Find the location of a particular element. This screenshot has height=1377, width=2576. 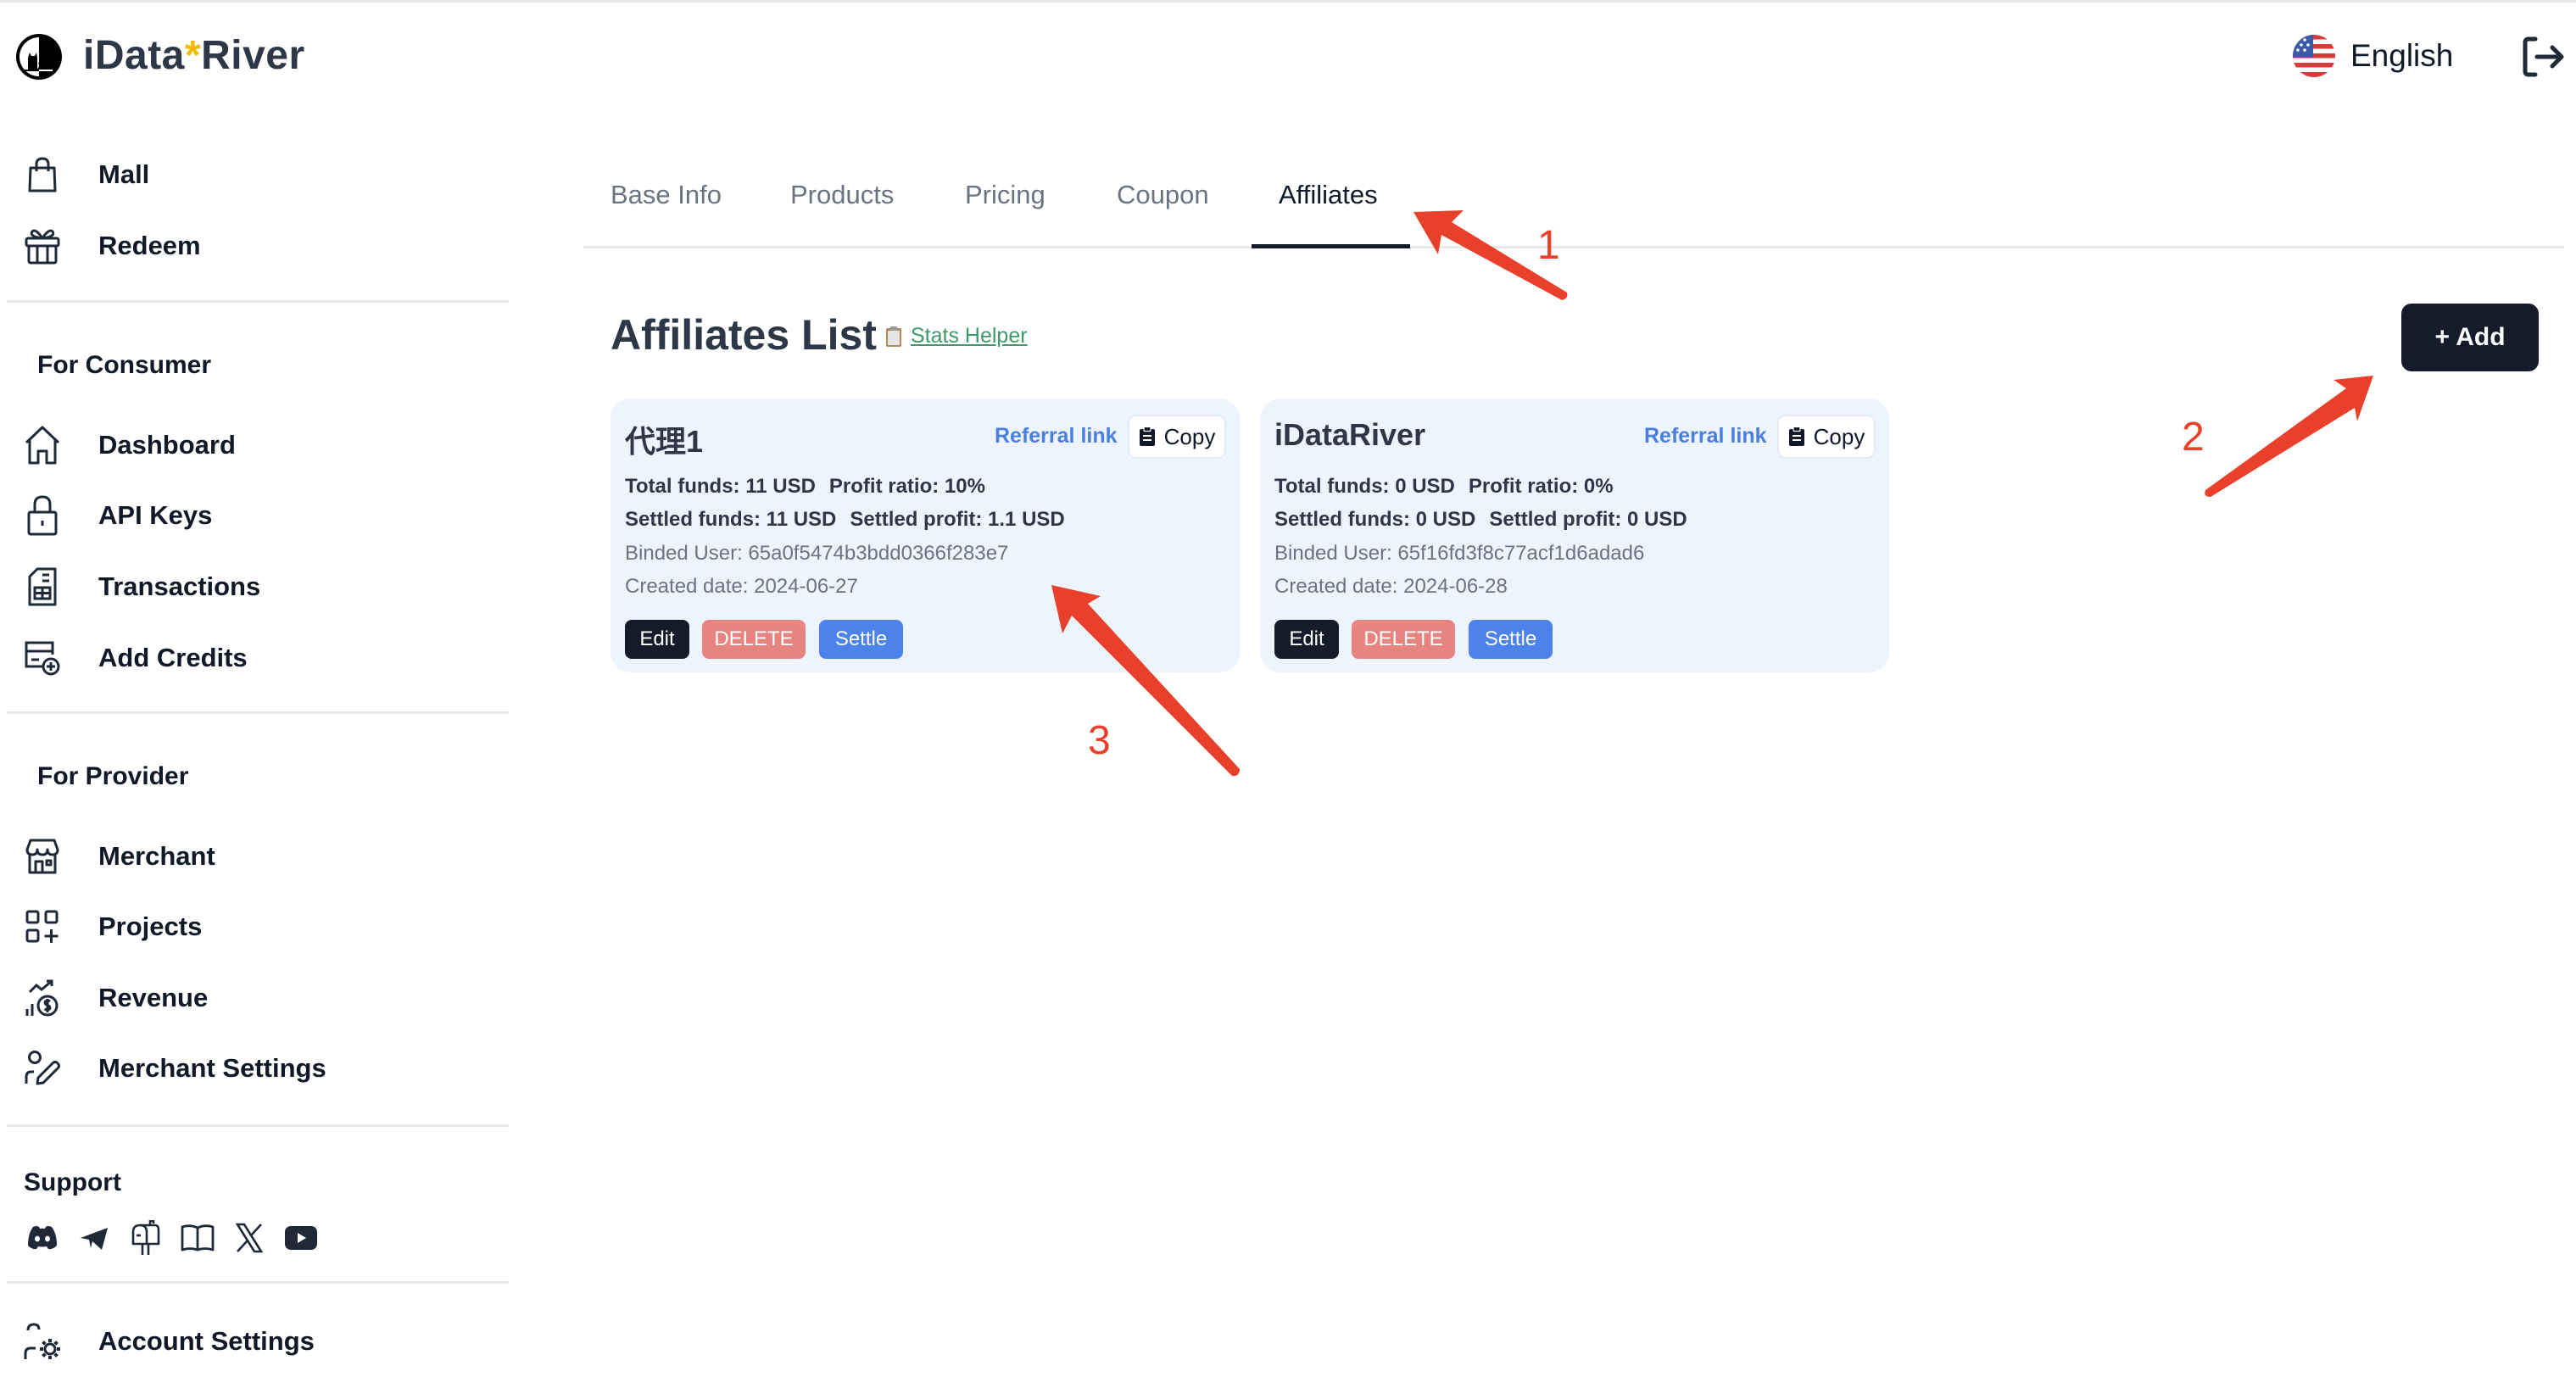

us-flag-icon is located at coordinates (2314, 56).